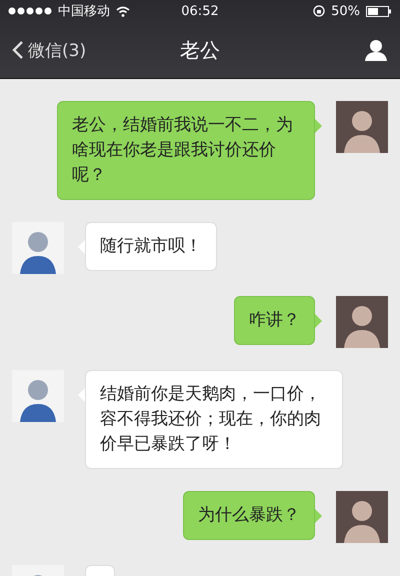 The image size is (400, 576). I want to click on chat-title: 老公, so click(200, 50).